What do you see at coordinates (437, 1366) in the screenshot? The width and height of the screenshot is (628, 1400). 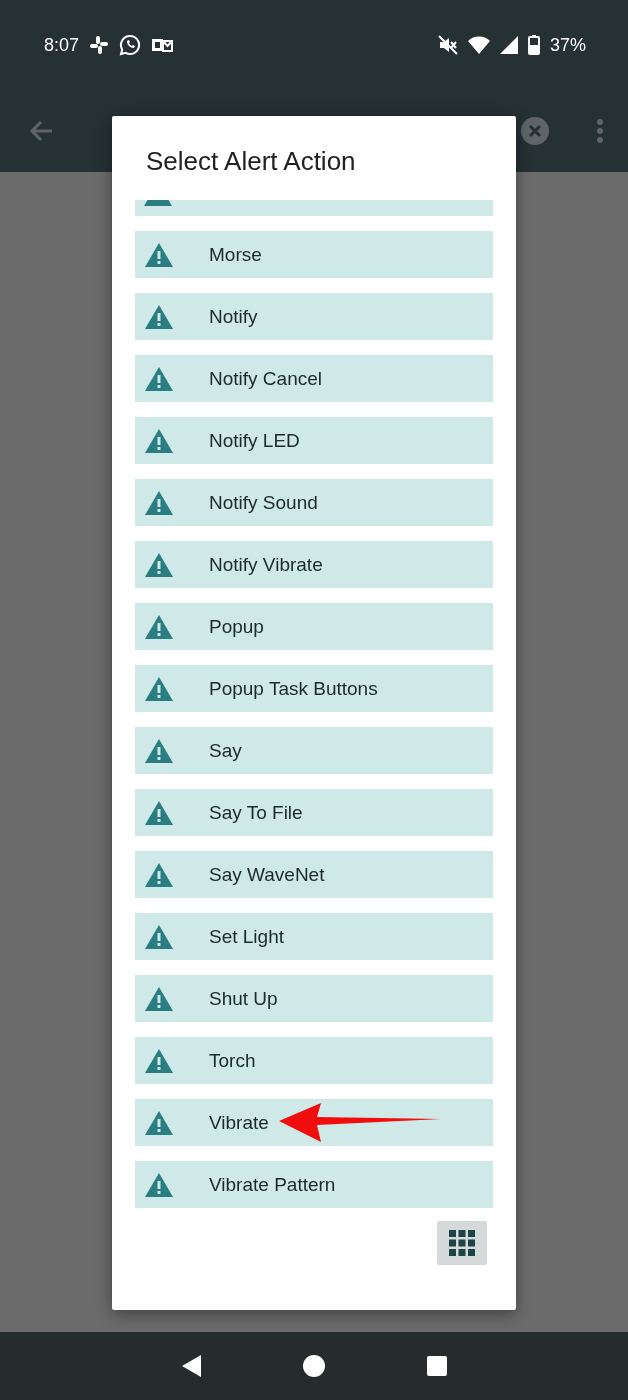 I see `recents-square-icon` at bounding box center [437, 1366].